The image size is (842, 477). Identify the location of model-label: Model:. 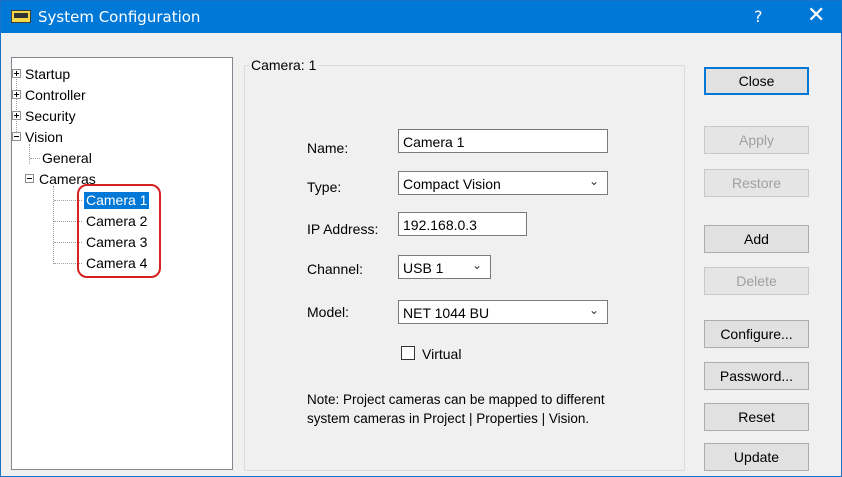
(328, 312).